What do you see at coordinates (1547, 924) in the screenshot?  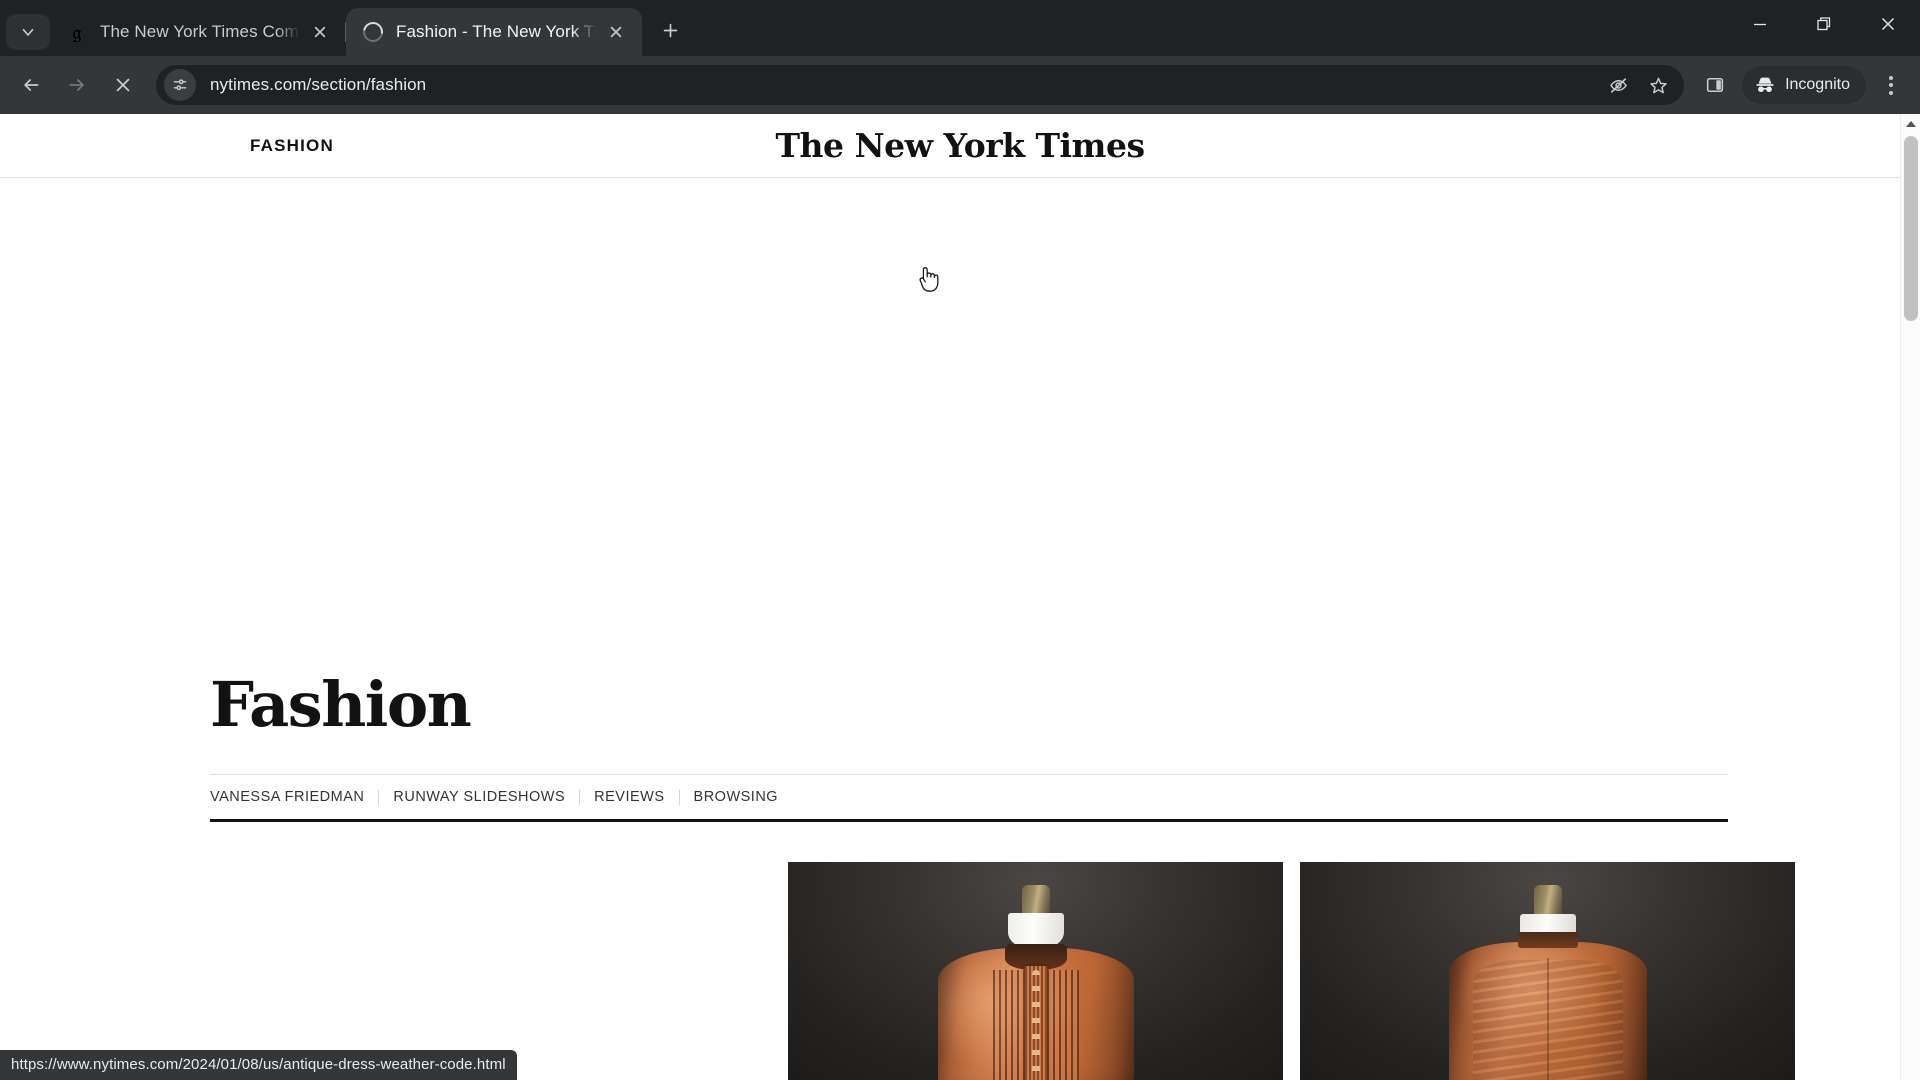 I see `mannequin-neck` at bounding box center [1547, 924].